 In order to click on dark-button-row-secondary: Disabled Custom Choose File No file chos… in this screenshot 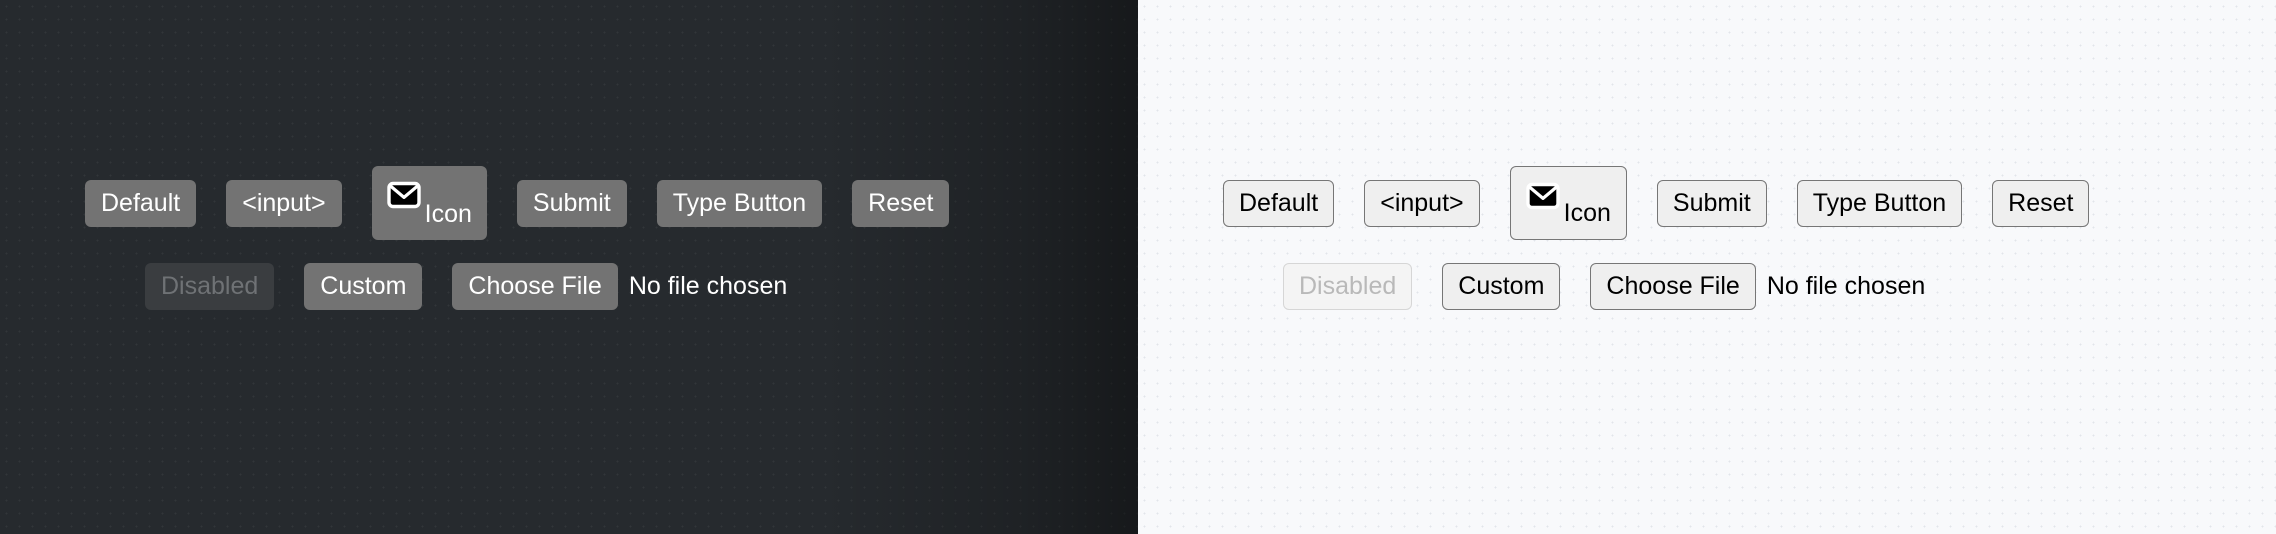, I will do `click(569, 286)`.